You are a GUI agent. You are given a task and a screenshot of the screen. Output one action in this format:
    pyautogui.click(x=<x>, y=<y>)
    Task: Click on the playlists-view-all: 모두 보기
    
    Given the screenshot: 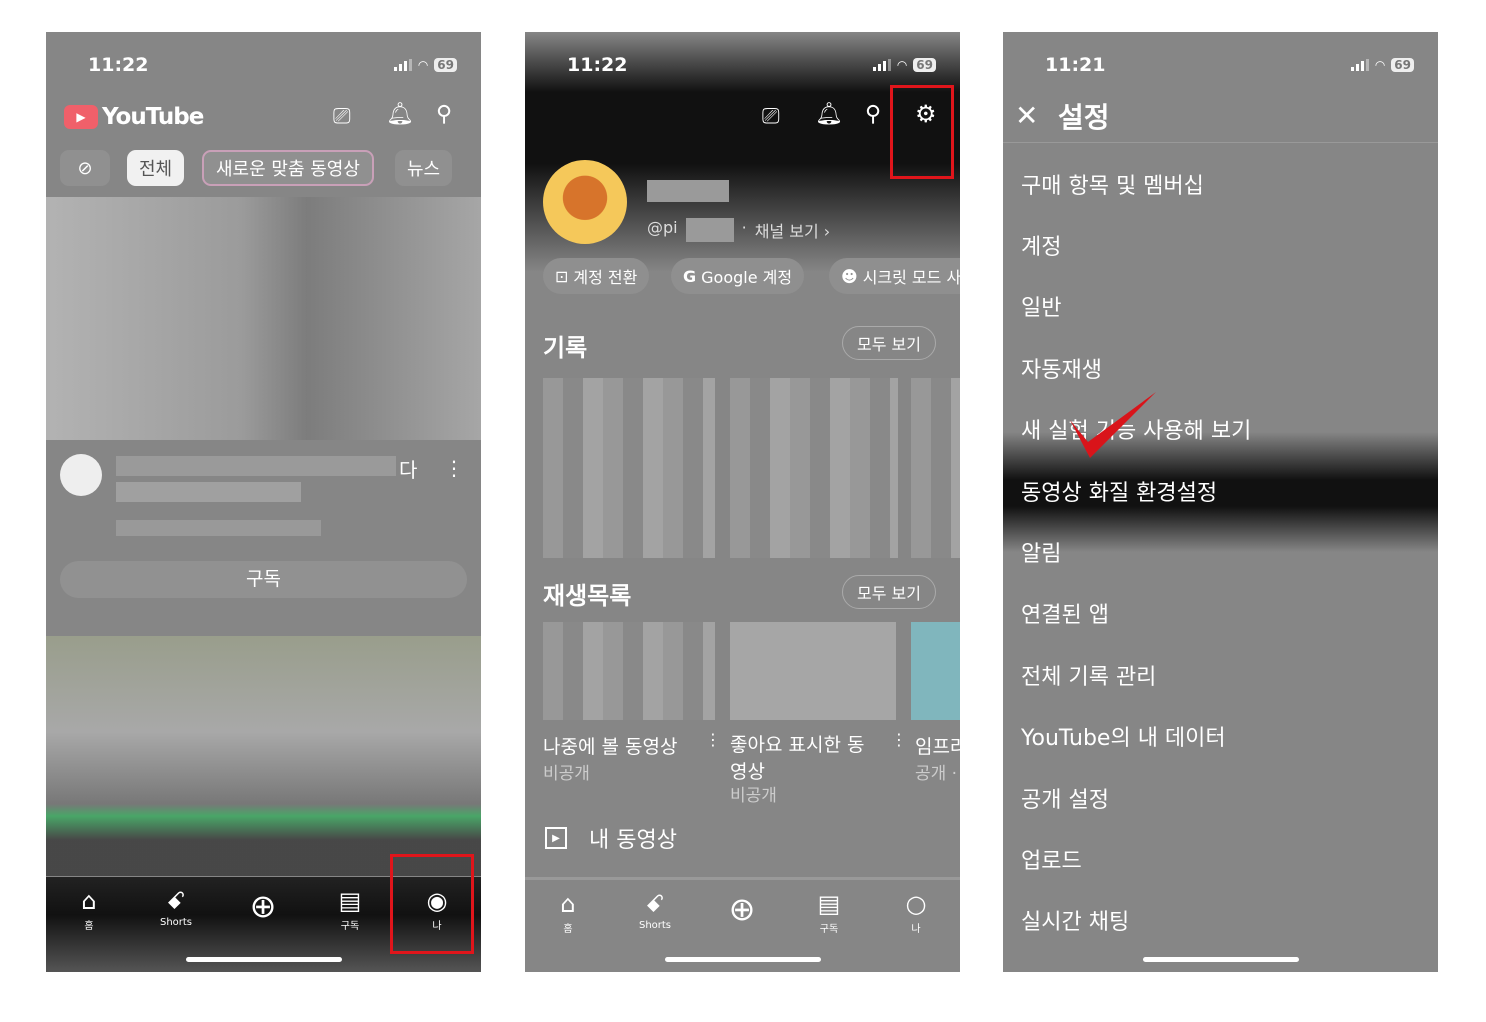 What is the action you would take?
    pyautogui.click(x=889, y=592)
    